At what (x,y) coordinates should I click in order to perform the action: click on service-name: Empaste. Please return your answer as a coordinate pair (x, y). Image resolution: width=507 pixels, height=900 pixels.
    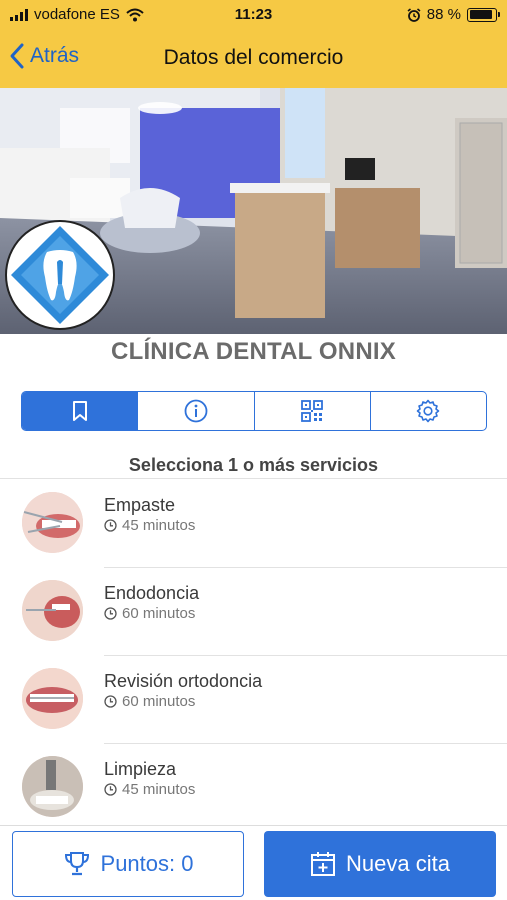
    Looking at the image, I should click on (140, 505).